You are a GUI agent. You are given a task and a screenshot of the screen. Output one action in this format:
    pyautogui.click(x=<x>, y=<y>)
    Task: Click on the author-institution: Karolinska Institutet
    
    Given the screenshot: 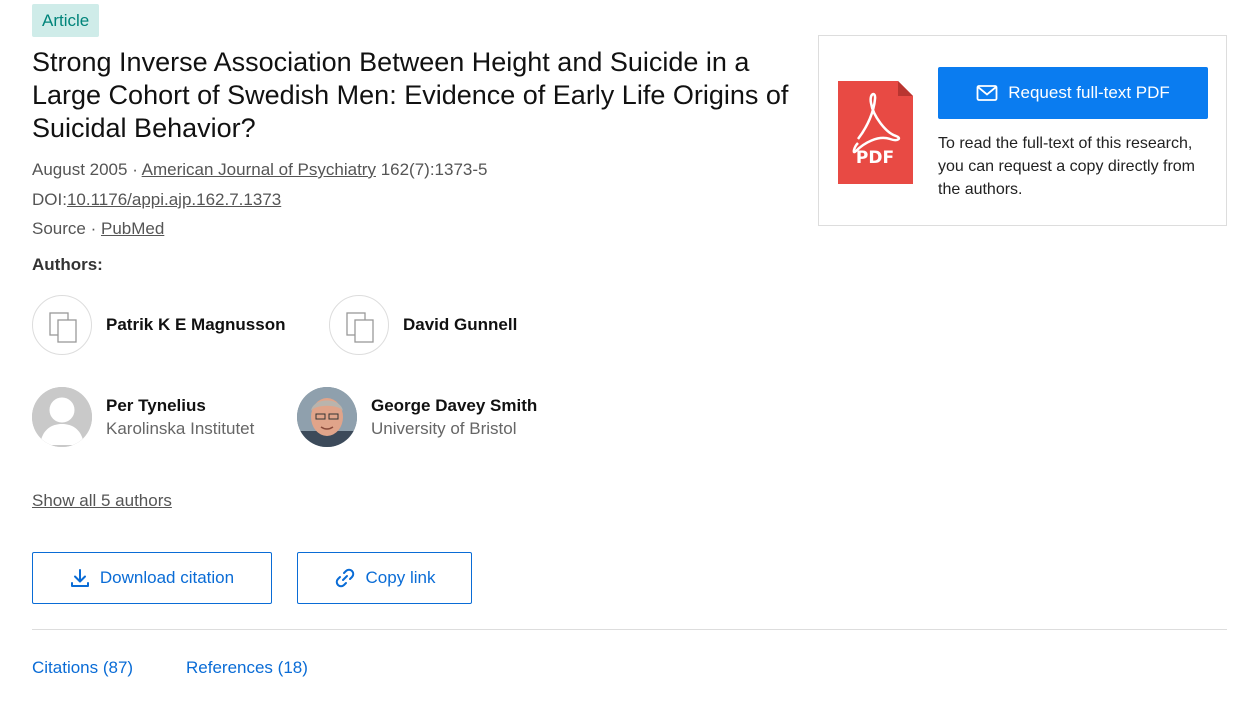 What is the action you would take?
    pyautogui.click(x=180, y=428)
    